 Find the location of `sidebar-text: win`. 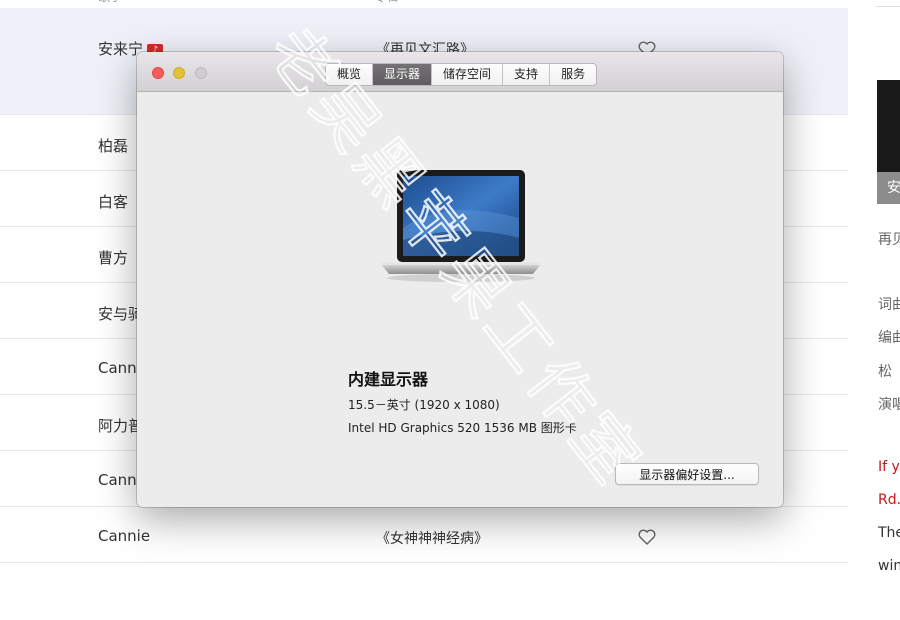

sidebar-text: win is located at coordinates (889, 566).